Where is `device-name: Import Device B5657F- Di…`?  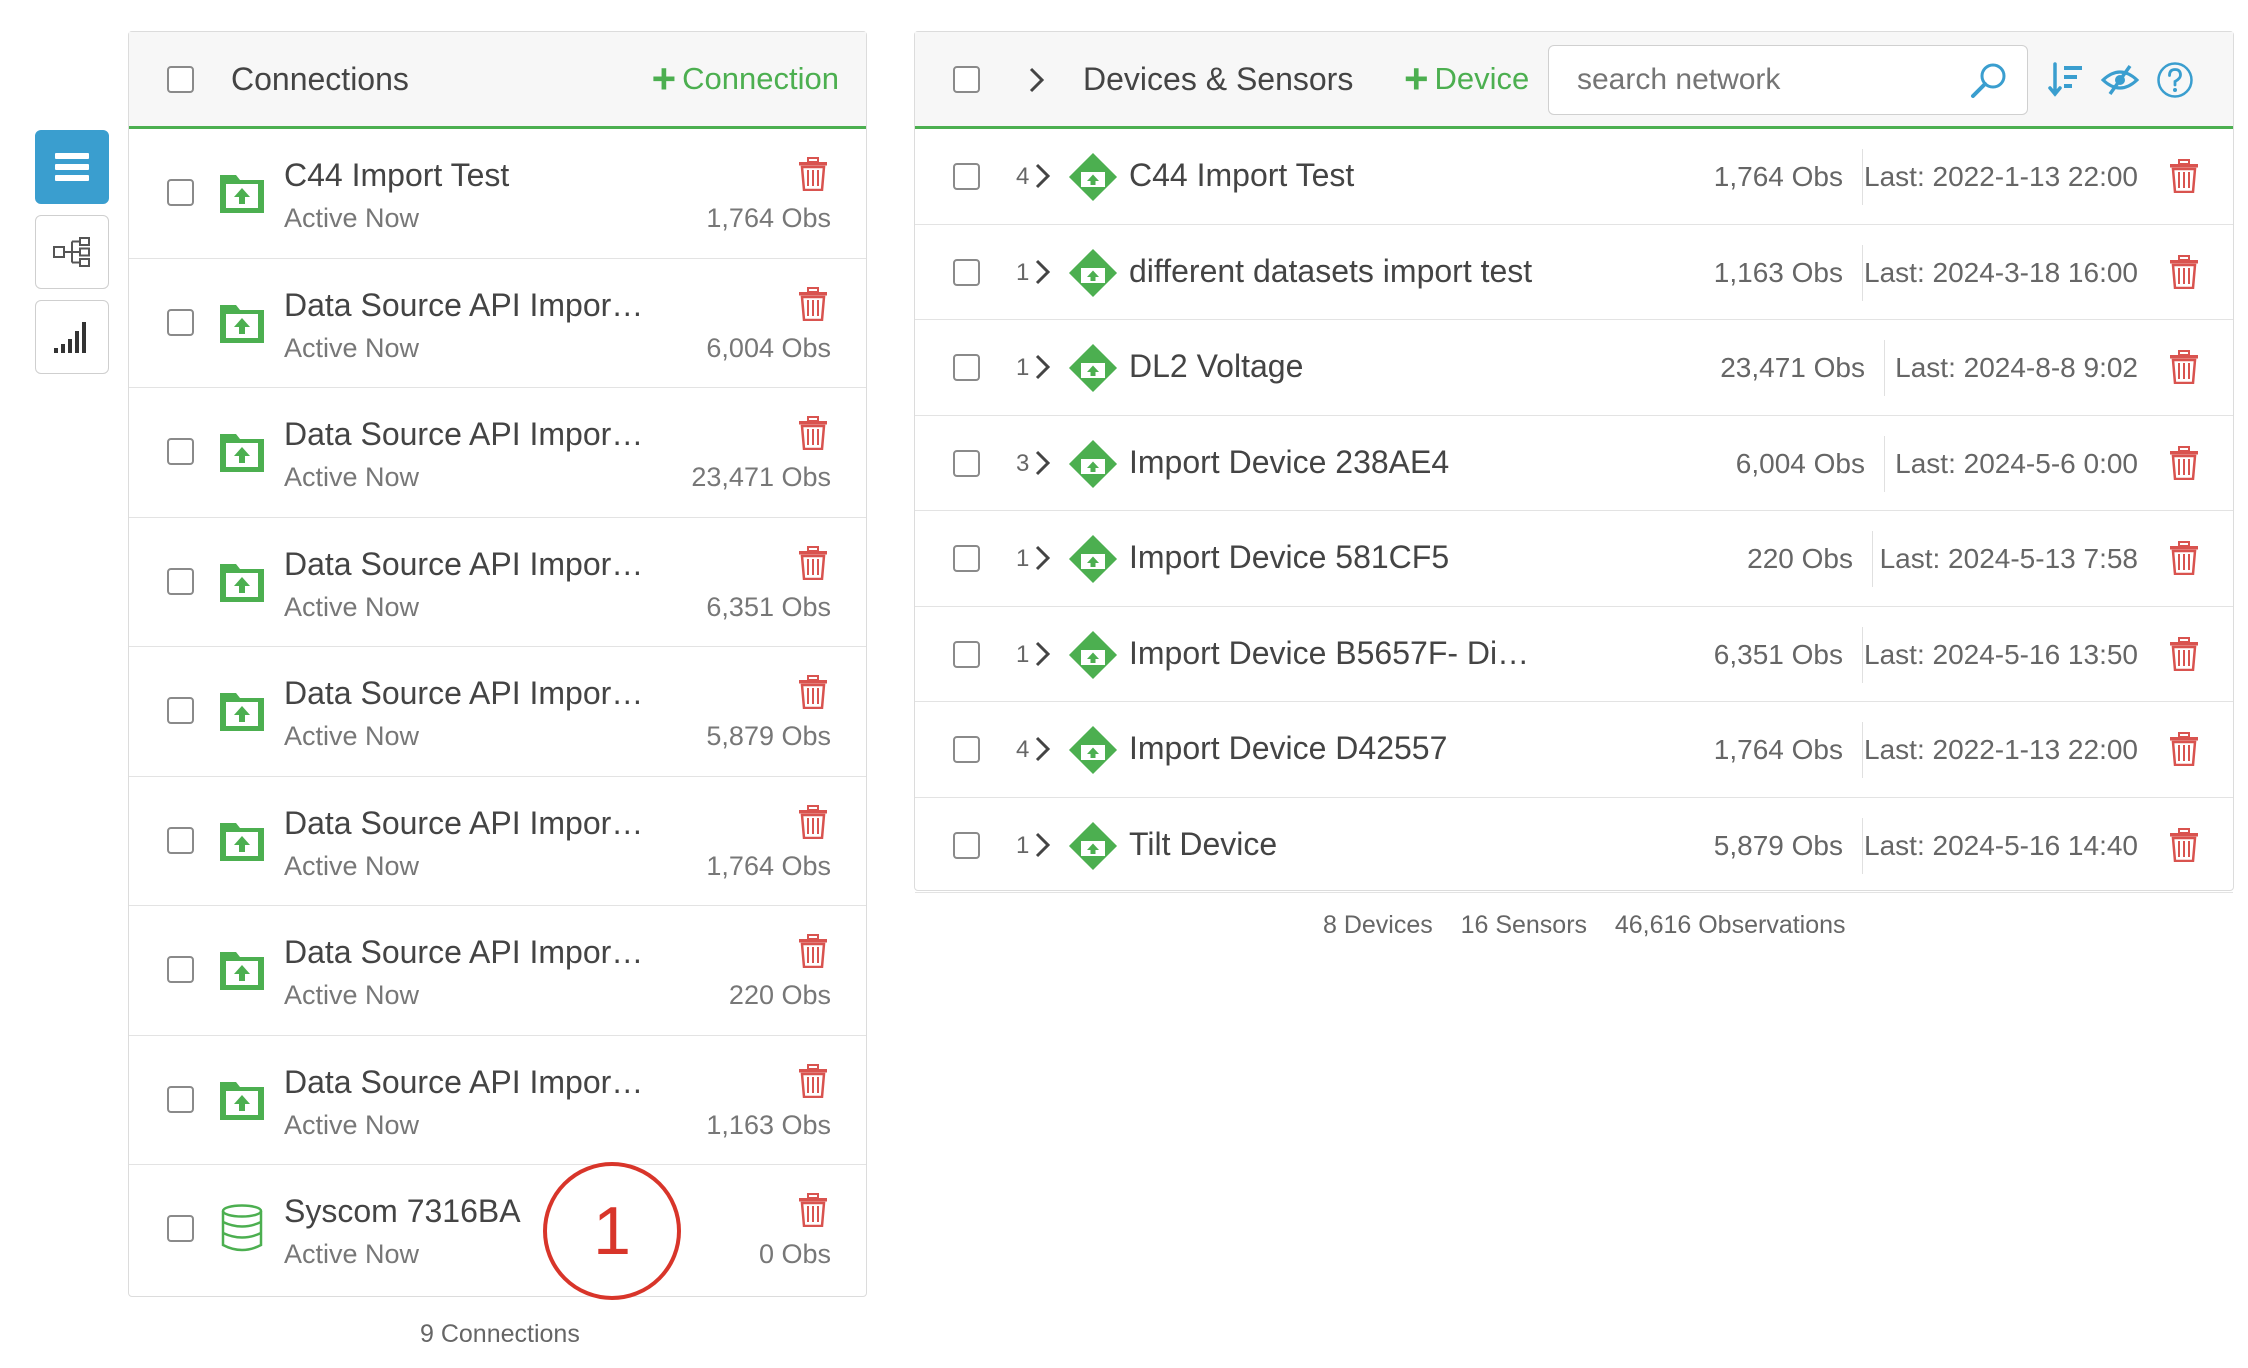
device-name: Import Device B5657F- Di… is located at coordinates (1329, 653).